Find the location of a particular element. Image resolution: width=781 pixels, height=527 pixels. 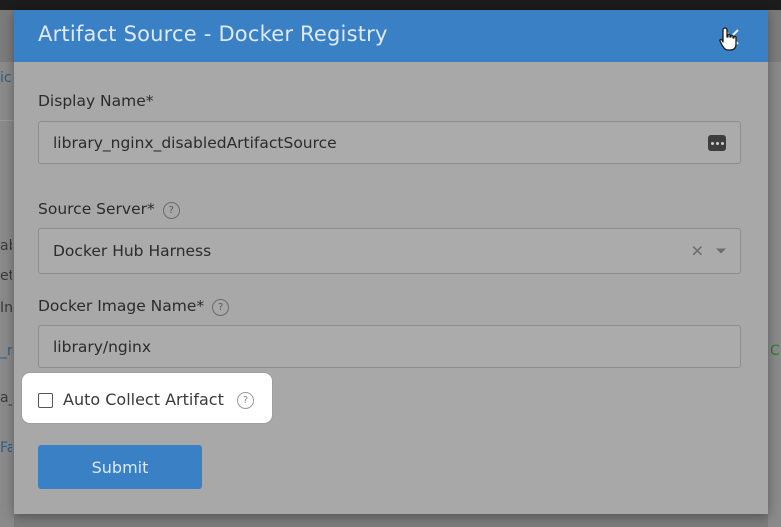

background-text-fragment: ic is located at coordinates (6, 78).